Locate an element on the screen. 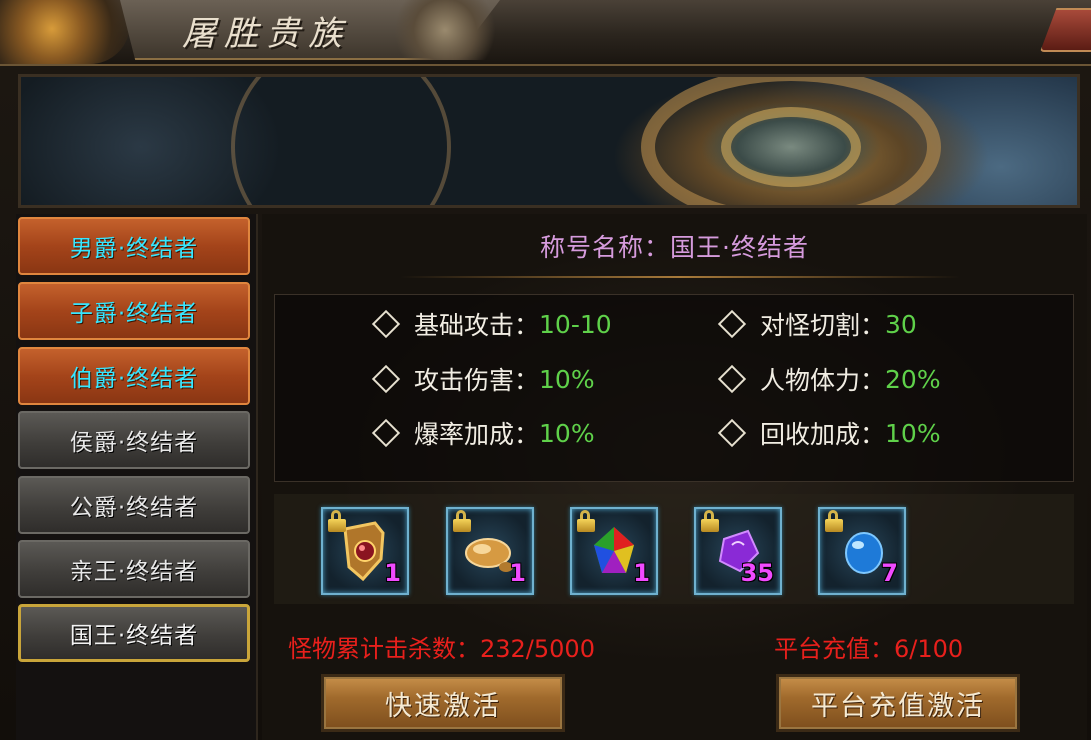 The image size is (1091, 740). stat-monster-cut: 对怪切割： 30 is located at coordinates (817, 324).